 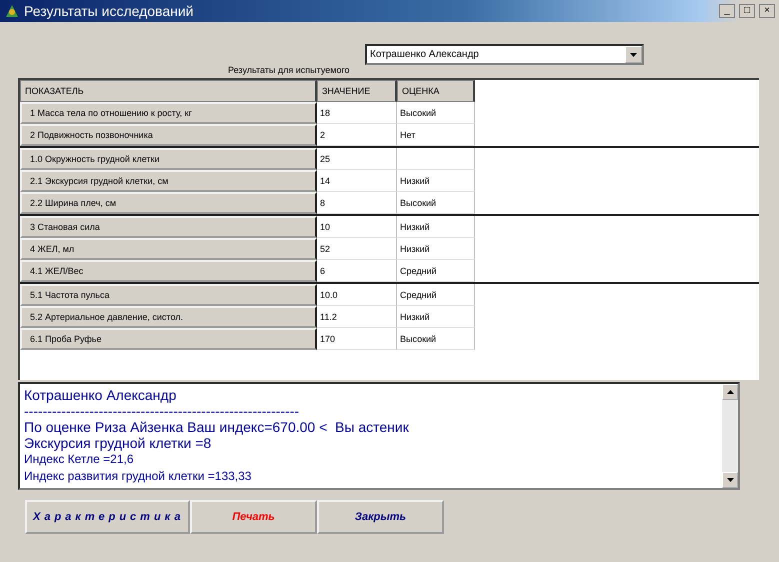 What do you see at coordinates (109, 11) in the screenshot?
I see `window-title: Результаты исследований` at bounding box center [109, 11].